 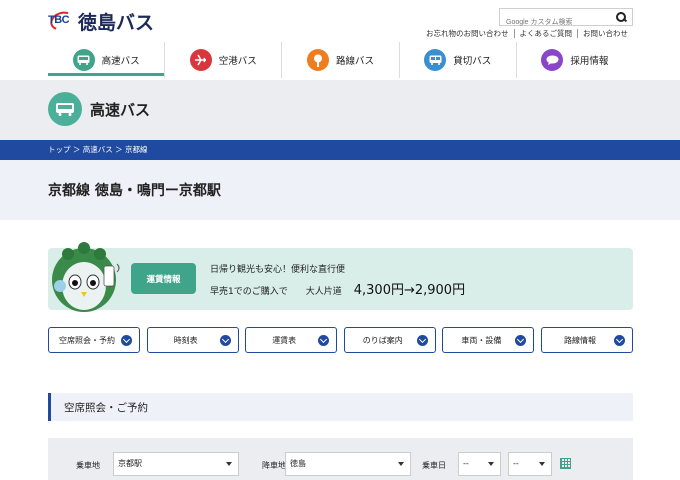 I want to click on mascot-illustration, so click(x=86, y=277).